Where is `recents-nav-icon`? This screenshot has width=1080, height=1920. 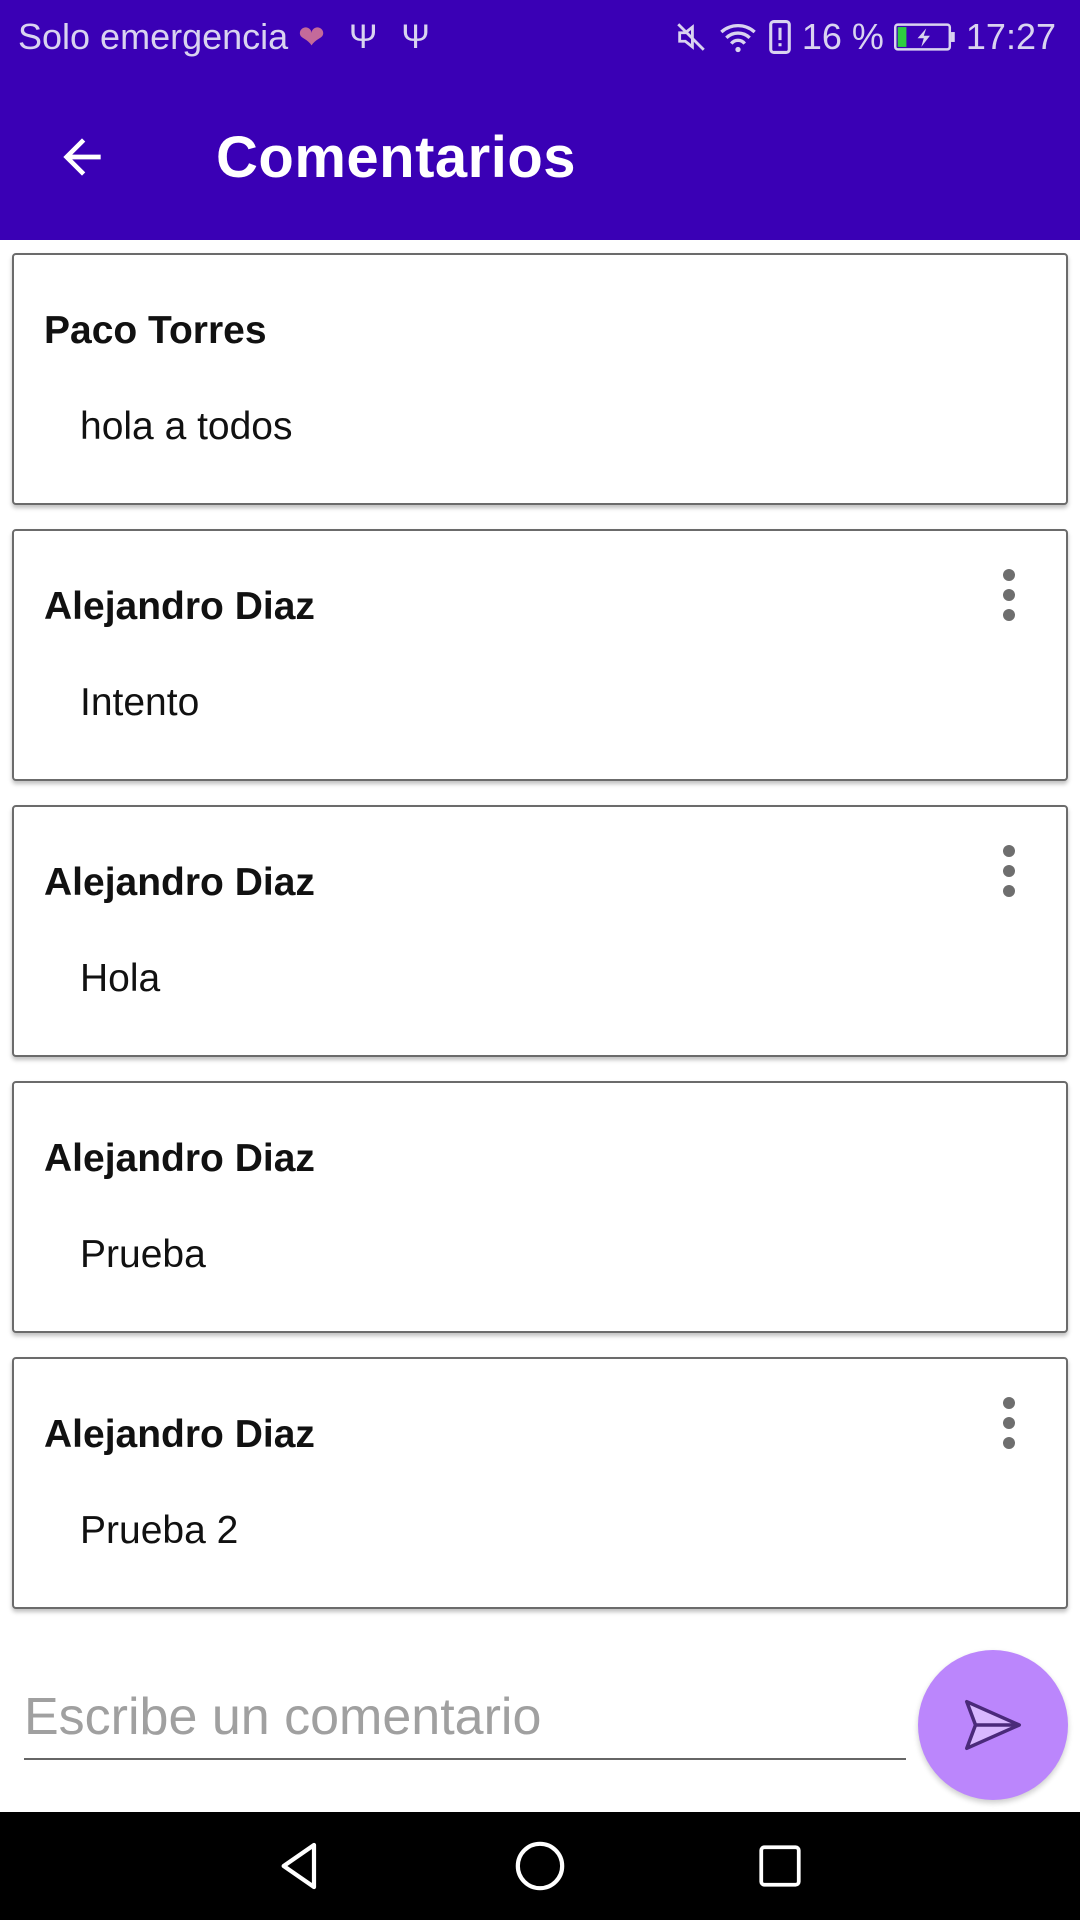
recents-nav-icon is located at coordinates (780, 1866).